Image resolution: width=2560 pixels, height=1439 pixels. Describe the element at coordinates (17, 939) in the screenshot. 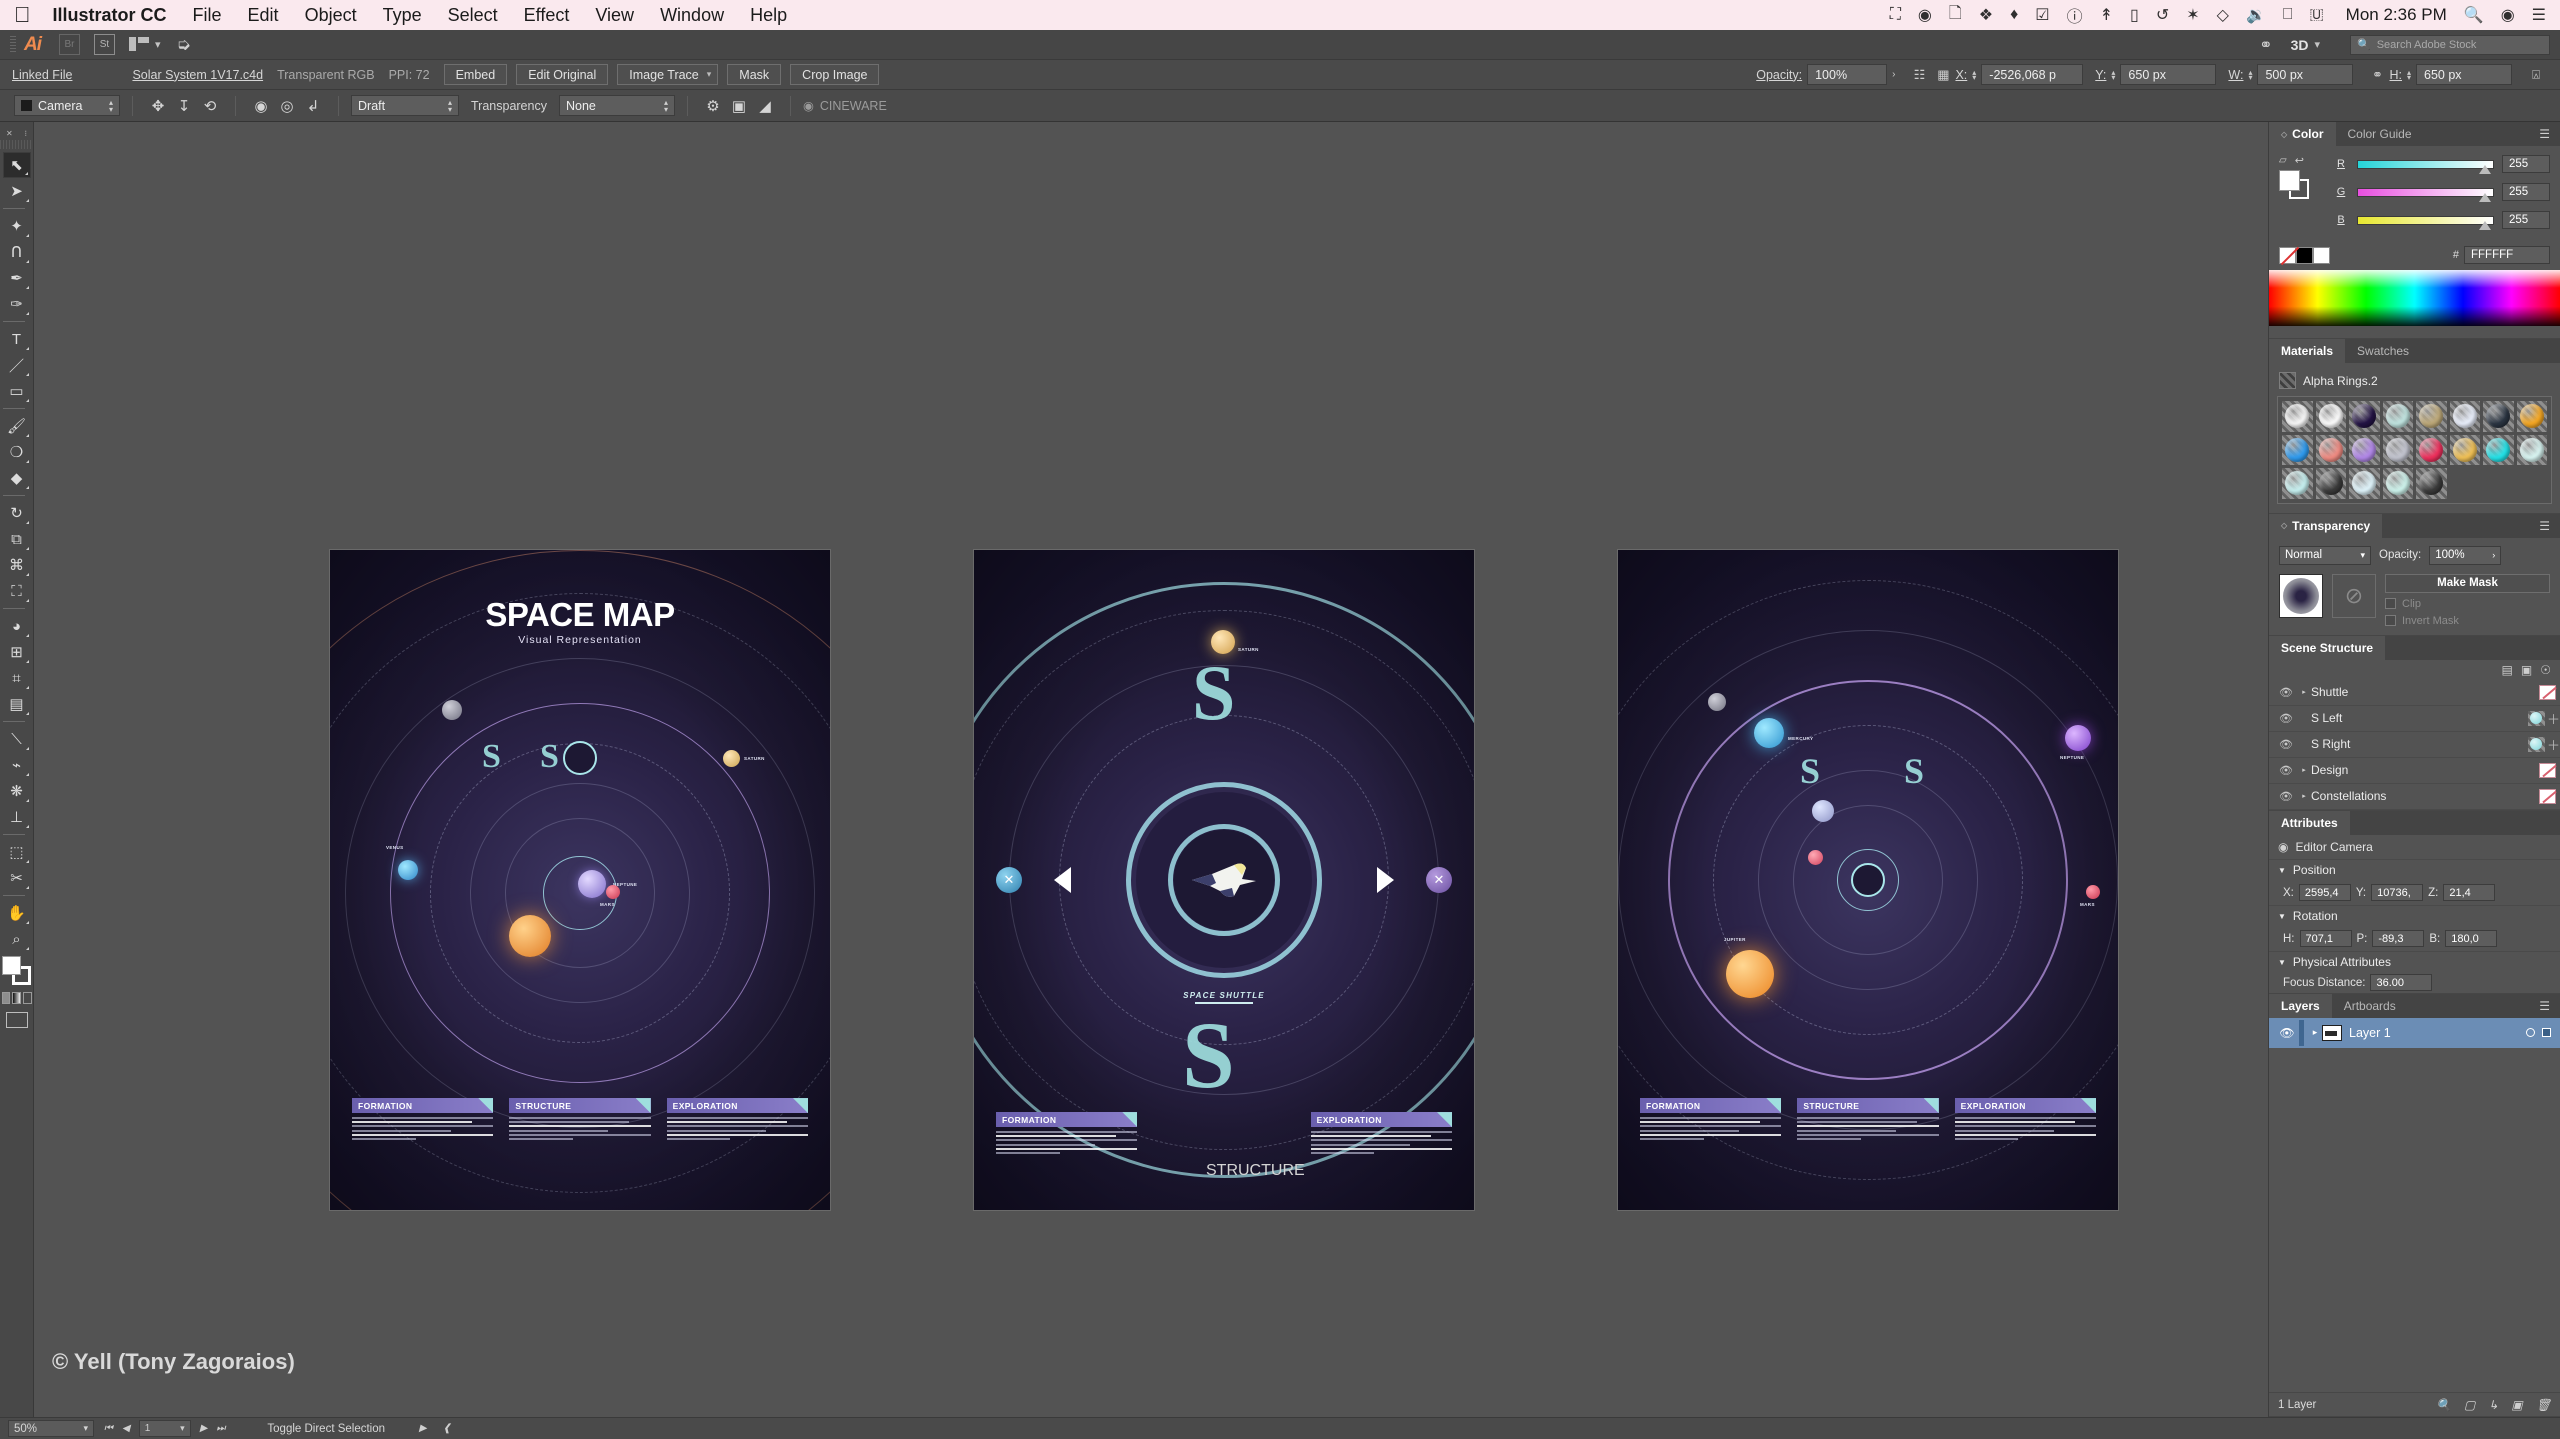

I see `zoom-tool: ⌕` at that location.